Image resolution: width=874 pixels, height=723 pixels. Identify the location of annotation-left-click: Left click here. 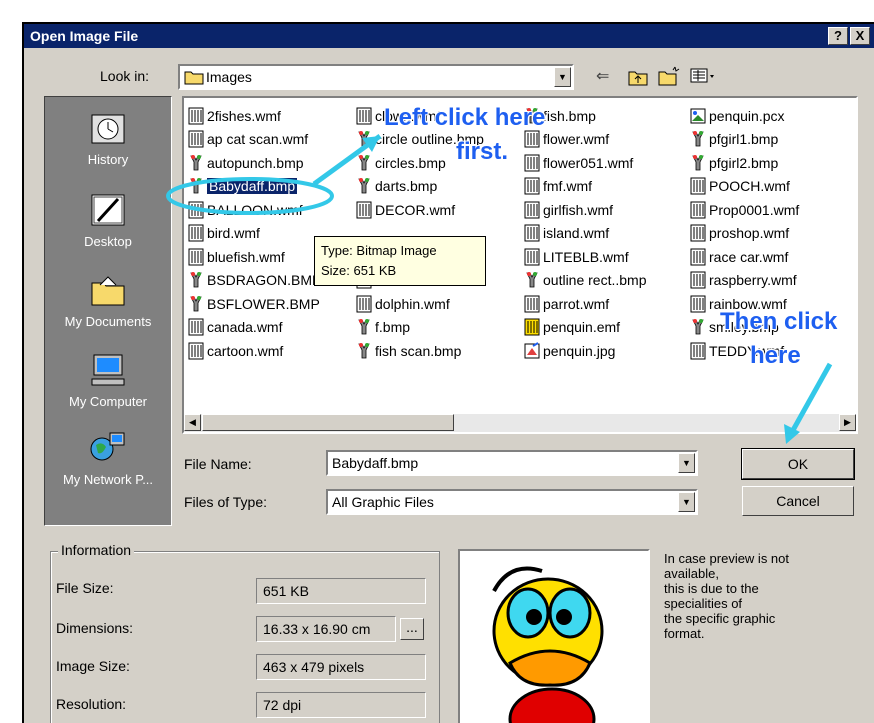
(465, 117).